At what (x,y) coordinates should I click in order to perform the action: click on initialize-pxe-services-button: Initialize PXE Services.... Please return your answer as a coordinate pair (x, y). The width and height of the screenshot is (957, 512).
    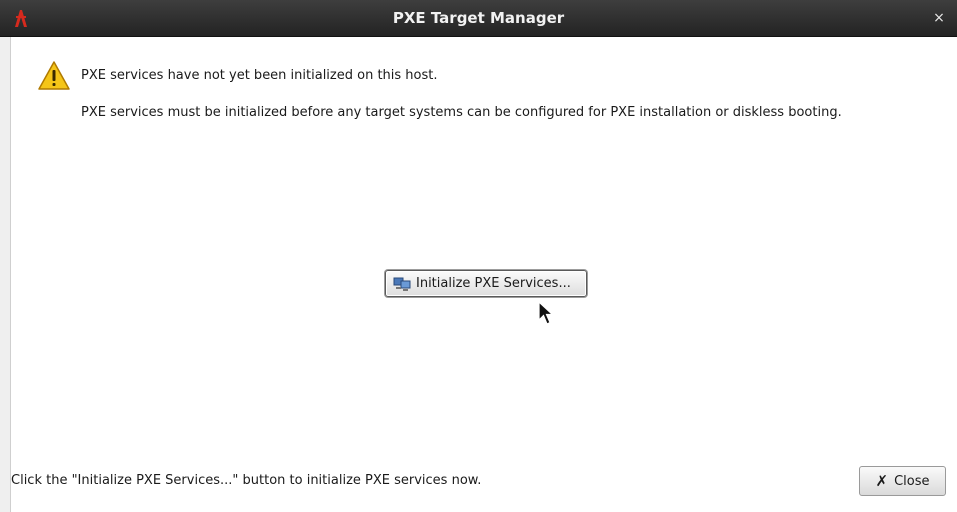
    Looking at the image, I should click on (486, 283).